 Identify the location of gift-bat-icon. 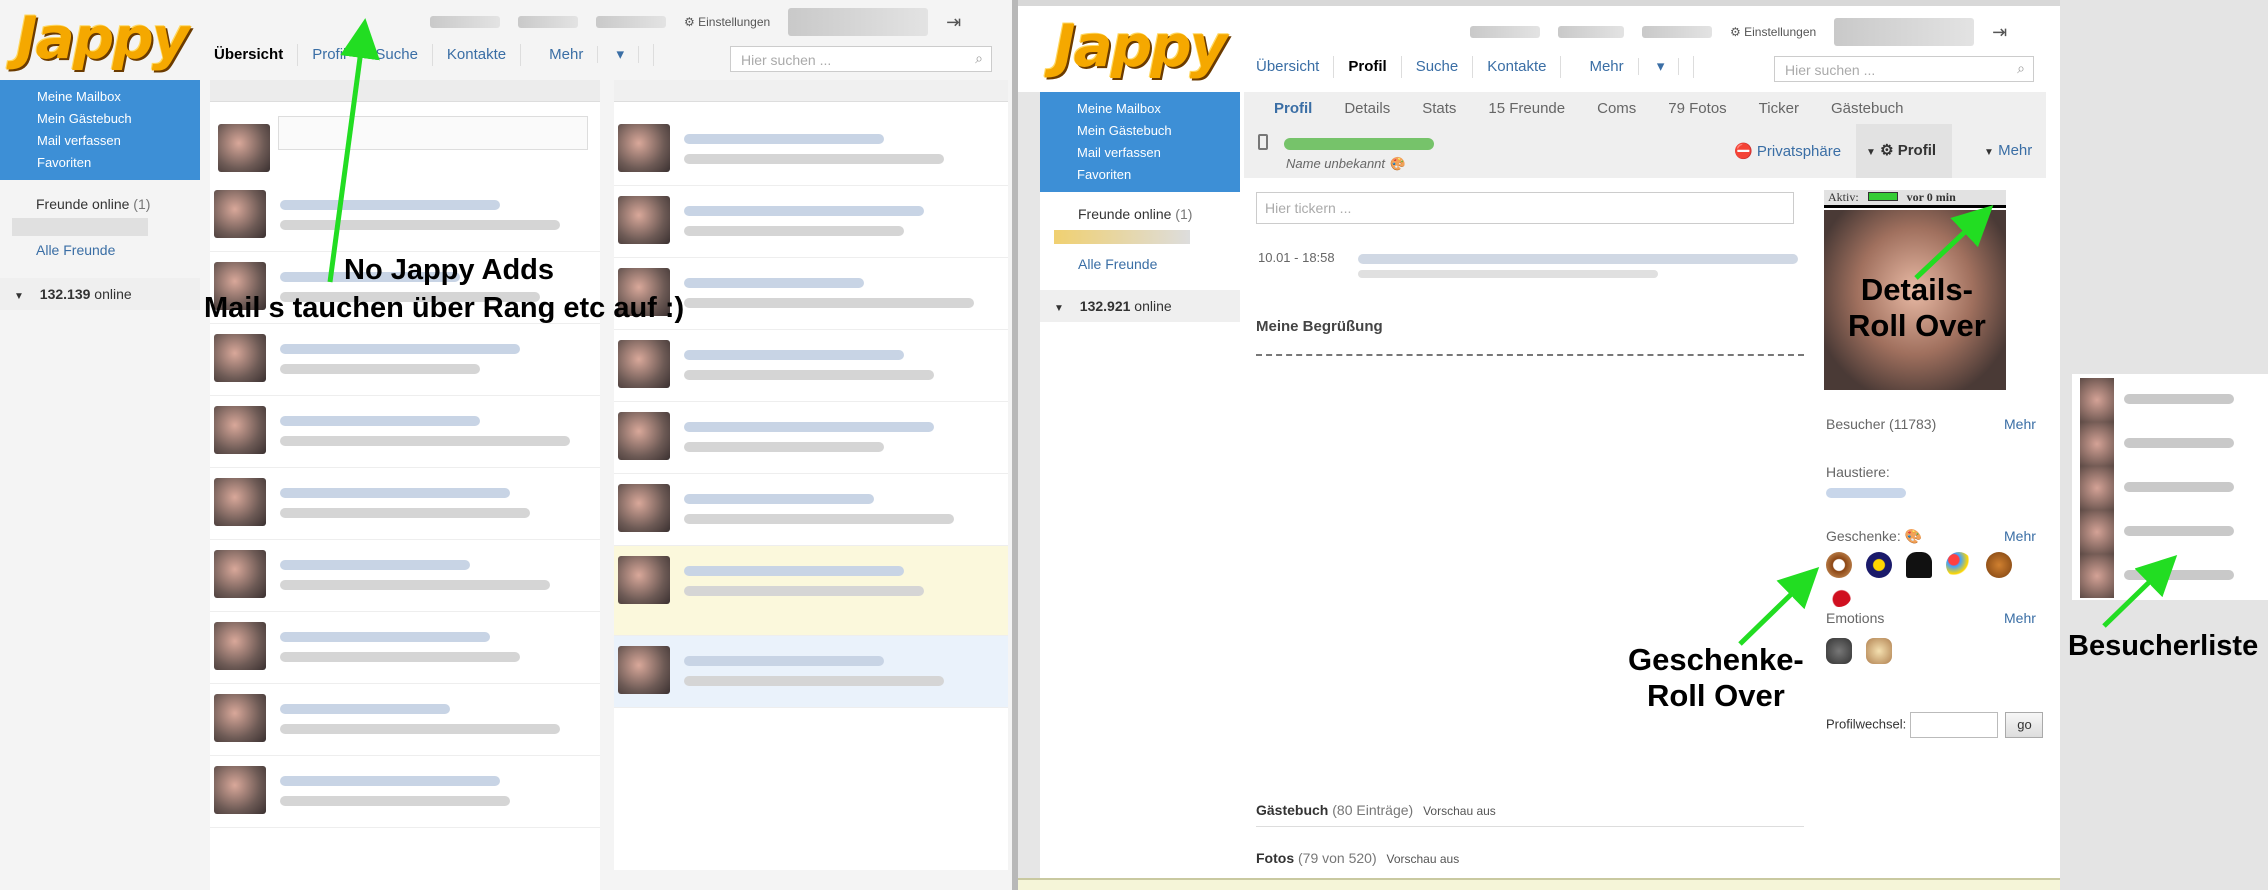
(1918, 565).